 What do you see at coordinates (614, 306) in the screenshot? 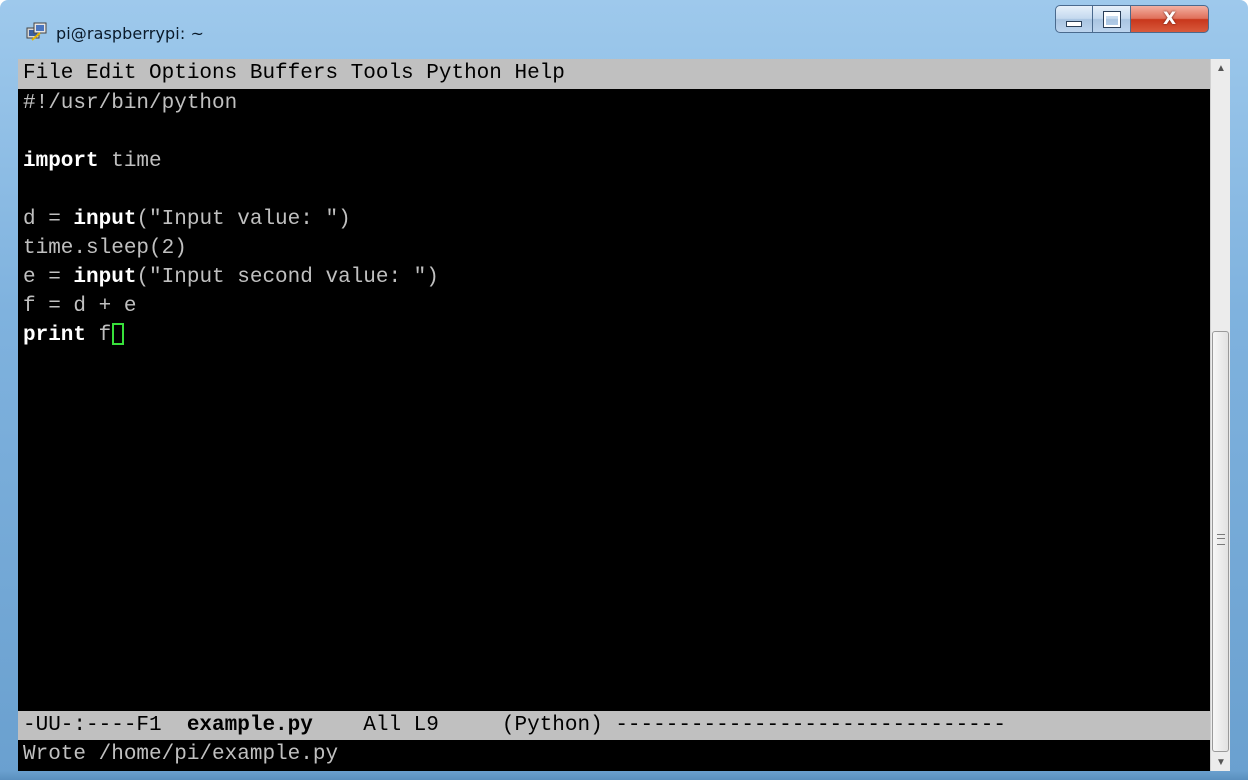
I see `code-line-8: f = d + e` at bounding box center [614, 306].